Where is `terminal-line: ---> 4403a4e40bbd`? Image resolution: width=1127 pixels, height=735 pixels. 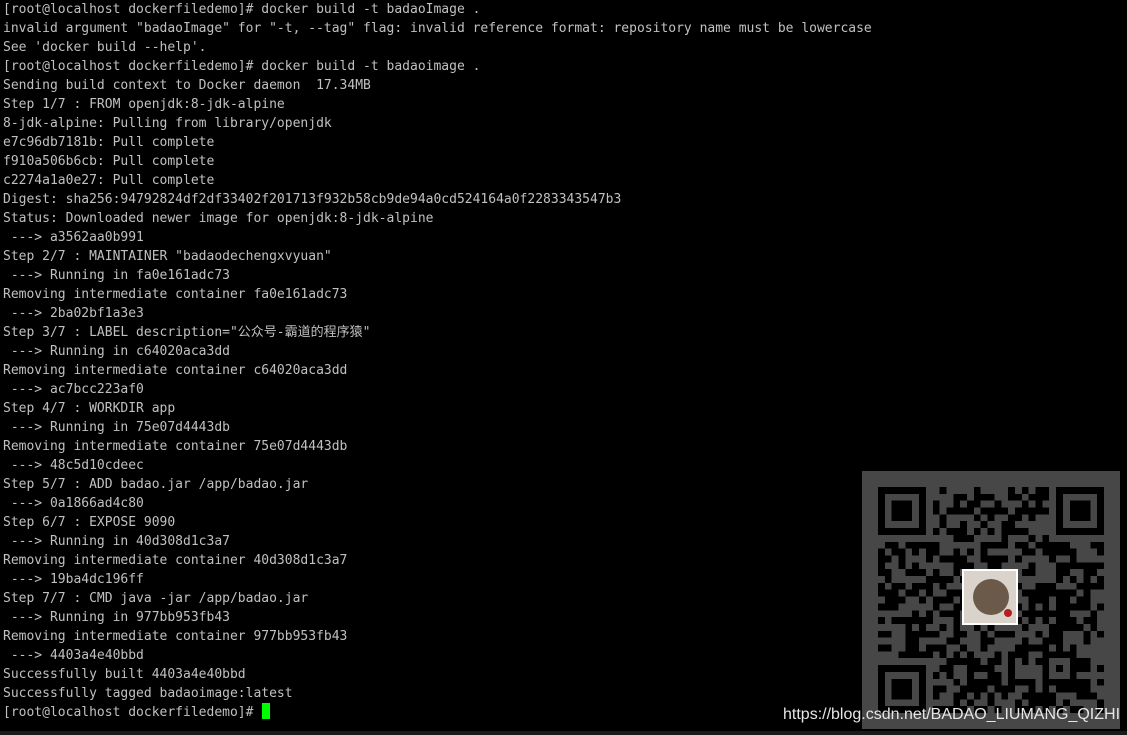
terminal-line: ---> 4403a4e40bbd is located at coordinates (73, 655).